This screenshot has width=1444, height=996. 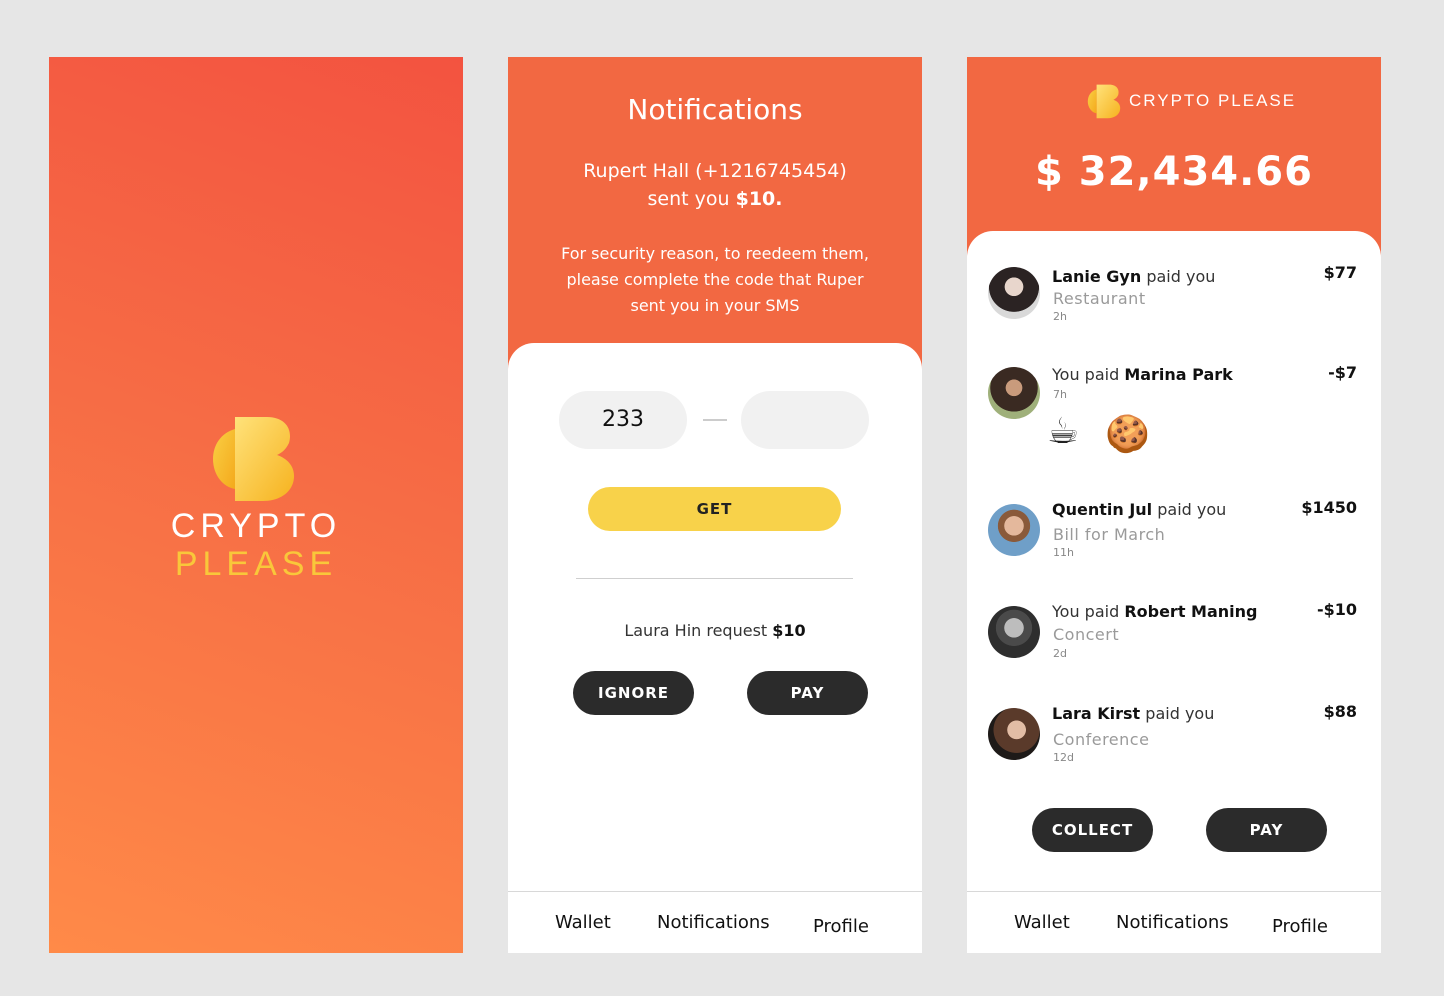 What do you see at coordinates (1063, 431) in the screenshot?
I see `coffee-icon: ☕` at bounding box center [1063, 431].